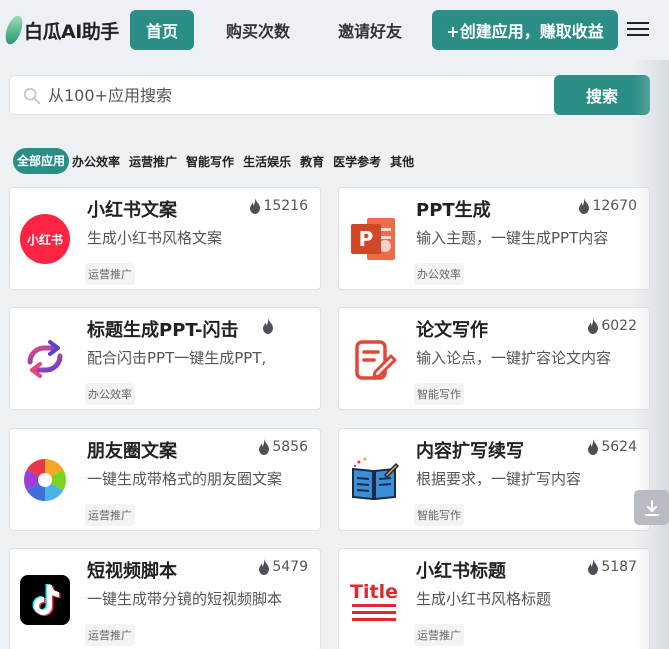 The height and width of the screenshot is (649, 669). What do you see at coordinates (185, 479) in the screenshot?
I see `card-description: 一键生成带格式的朋友圈文案` at bounding box center [185, 479].